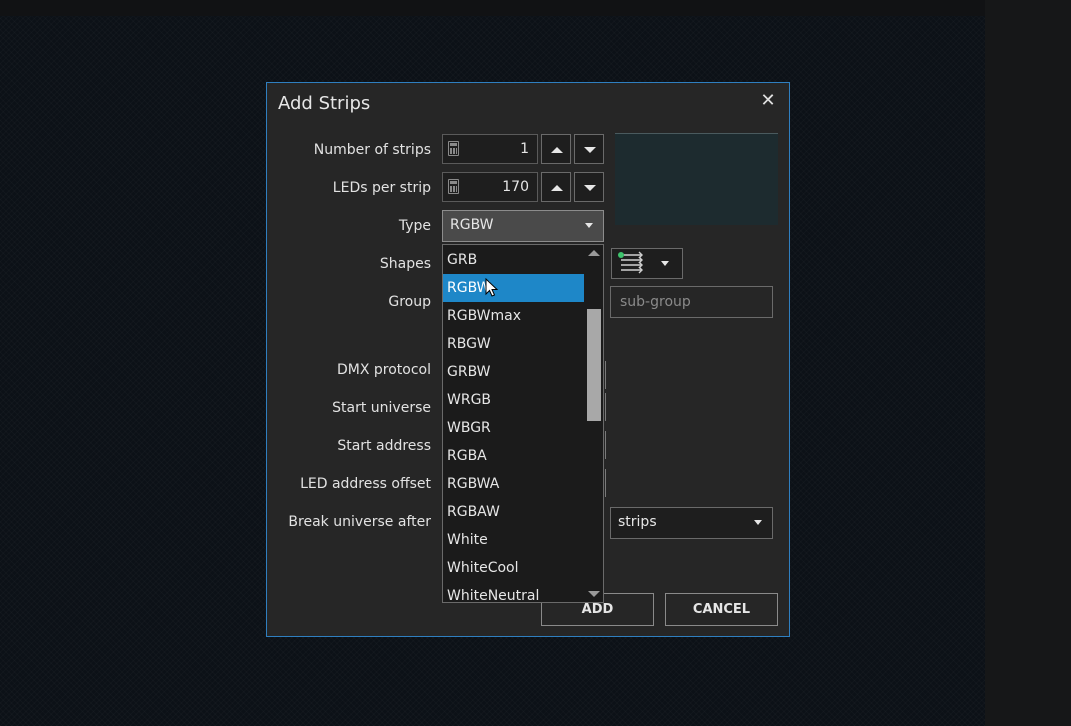 The image size is (1071, 726). I want to click on dropdown-option: RGBW, so click(513, 288).